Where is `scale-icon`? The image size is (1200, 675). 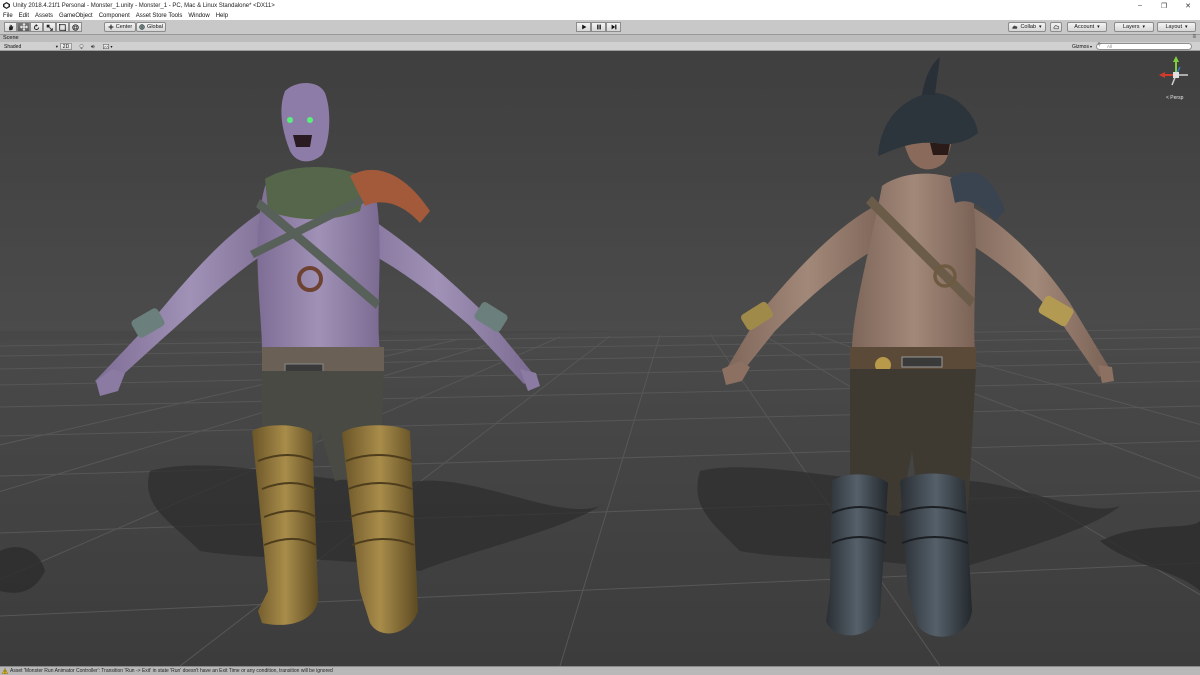 scale-icon is located at coordinates (49, 27).